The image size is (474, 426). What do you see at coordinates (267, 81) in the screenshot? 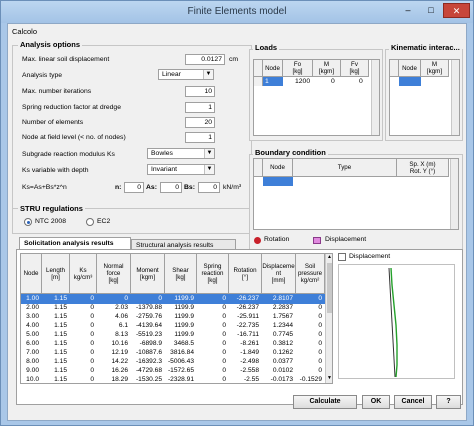
I see `loads-node-cell: 1` at bounding box center [267, 81].